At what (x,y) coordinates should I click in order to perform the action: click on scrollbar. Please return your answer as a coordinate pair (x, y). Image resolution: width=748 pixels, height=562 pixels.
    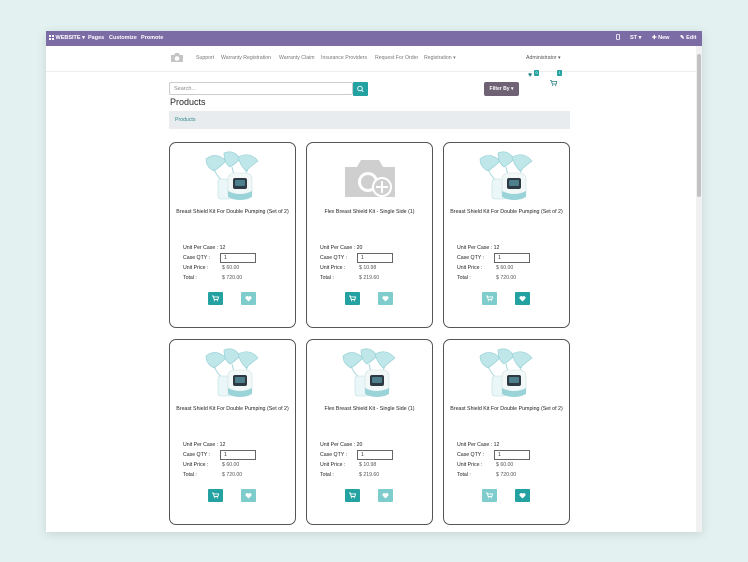
    Looking at the image, I should click on (699, 289).